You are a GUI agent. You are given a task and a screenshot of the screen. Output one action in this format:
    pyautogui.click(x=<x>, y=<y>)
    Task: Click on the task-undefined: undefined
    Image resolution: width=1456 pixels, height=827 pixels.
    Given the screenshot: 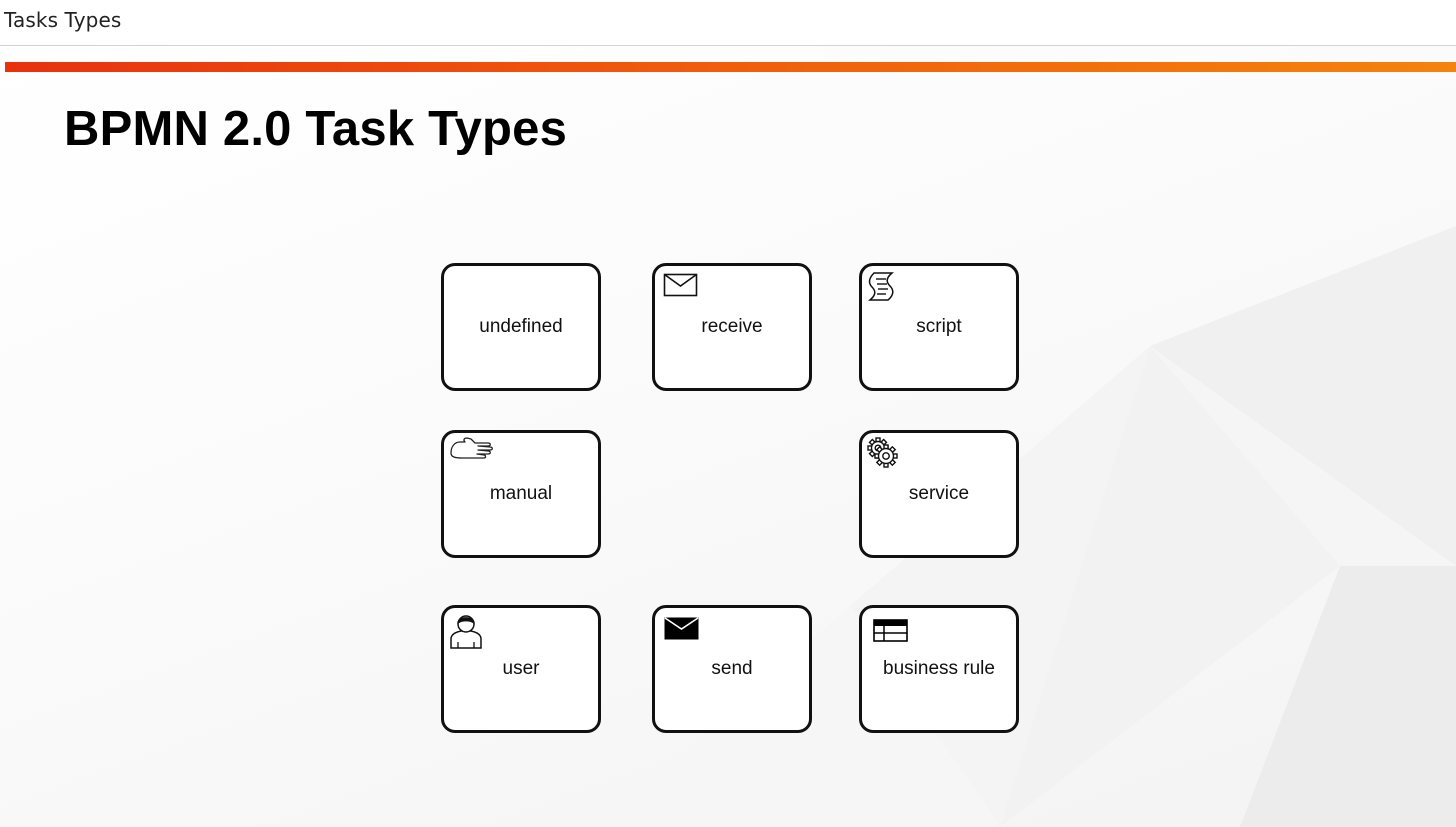 What is the action you would take?
    pyautogui.click(x=521, y=327)
    